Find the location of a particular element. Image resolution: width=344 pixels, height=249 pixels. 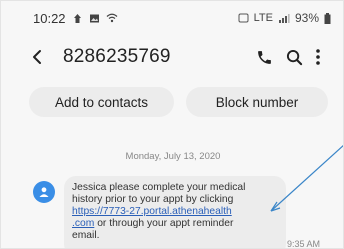

status-left: 10:22 is located at coordinates (75, 18).